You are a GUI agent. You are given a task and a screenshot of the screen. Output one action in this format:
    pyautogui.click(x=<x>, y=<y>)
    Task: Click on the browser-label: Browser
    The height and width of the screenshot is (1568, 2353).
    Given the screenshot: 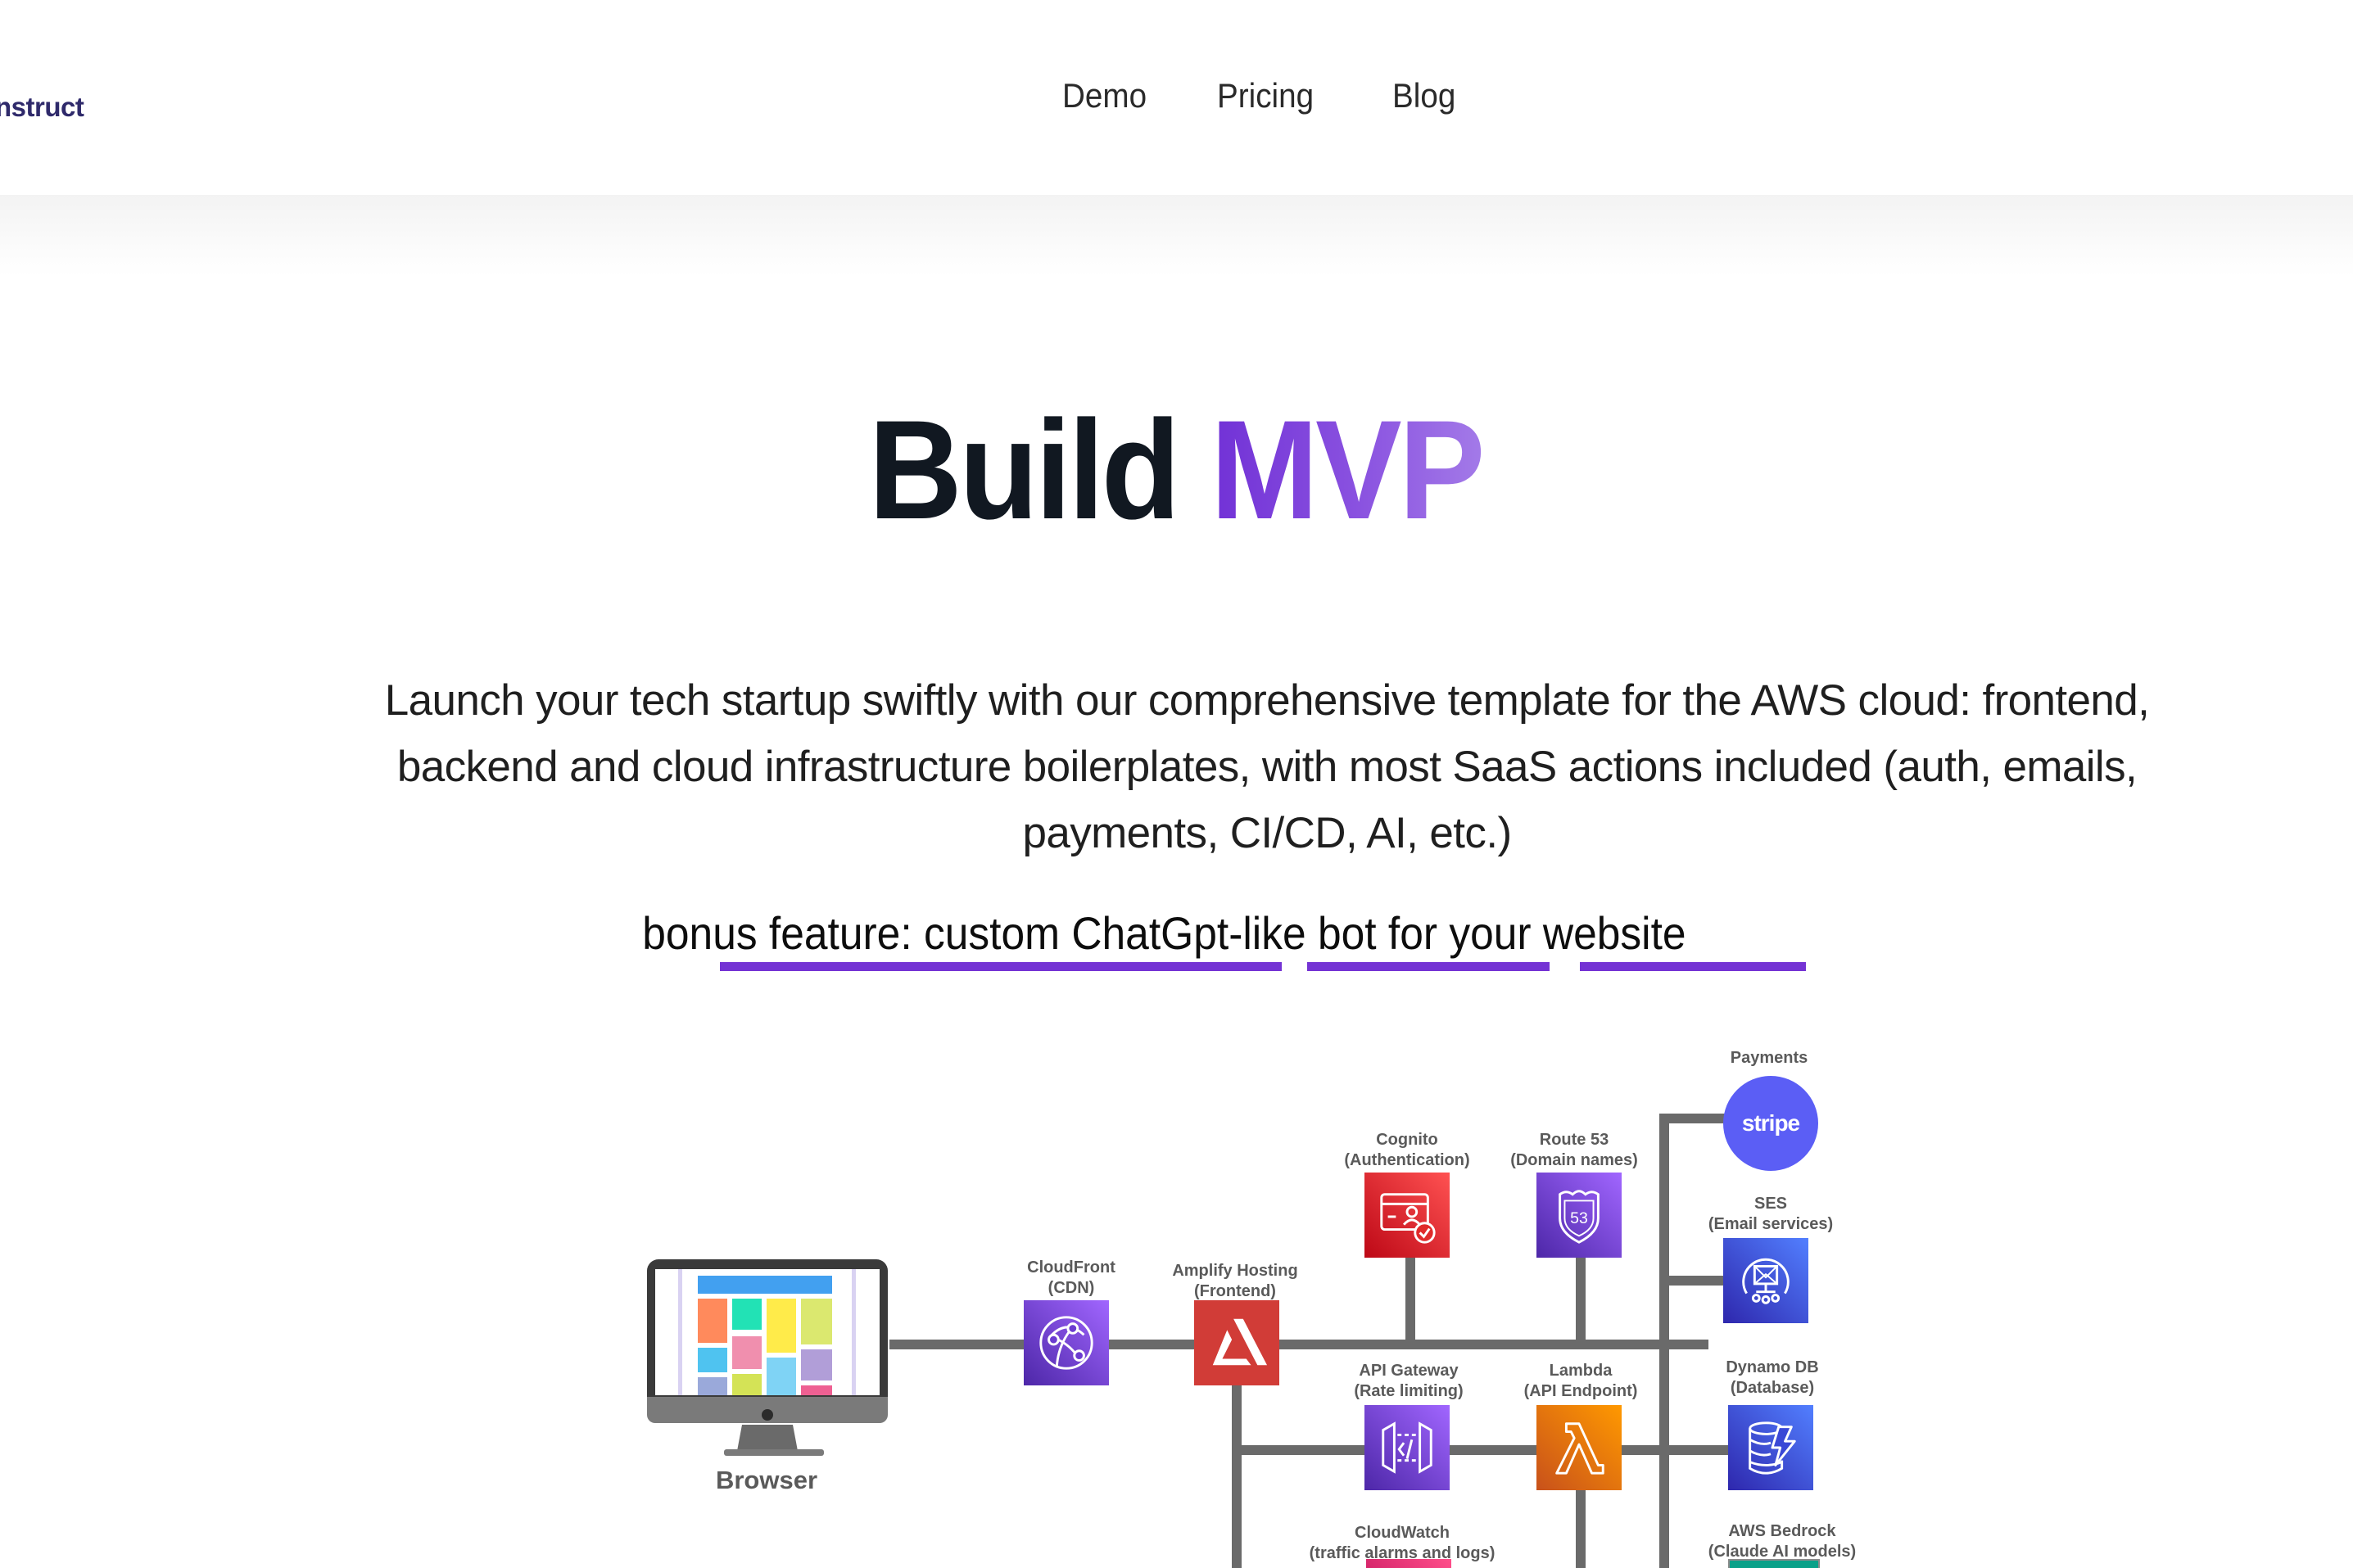 What is the action you would take?
    pyautogui.click(x=766, y=1480)
    